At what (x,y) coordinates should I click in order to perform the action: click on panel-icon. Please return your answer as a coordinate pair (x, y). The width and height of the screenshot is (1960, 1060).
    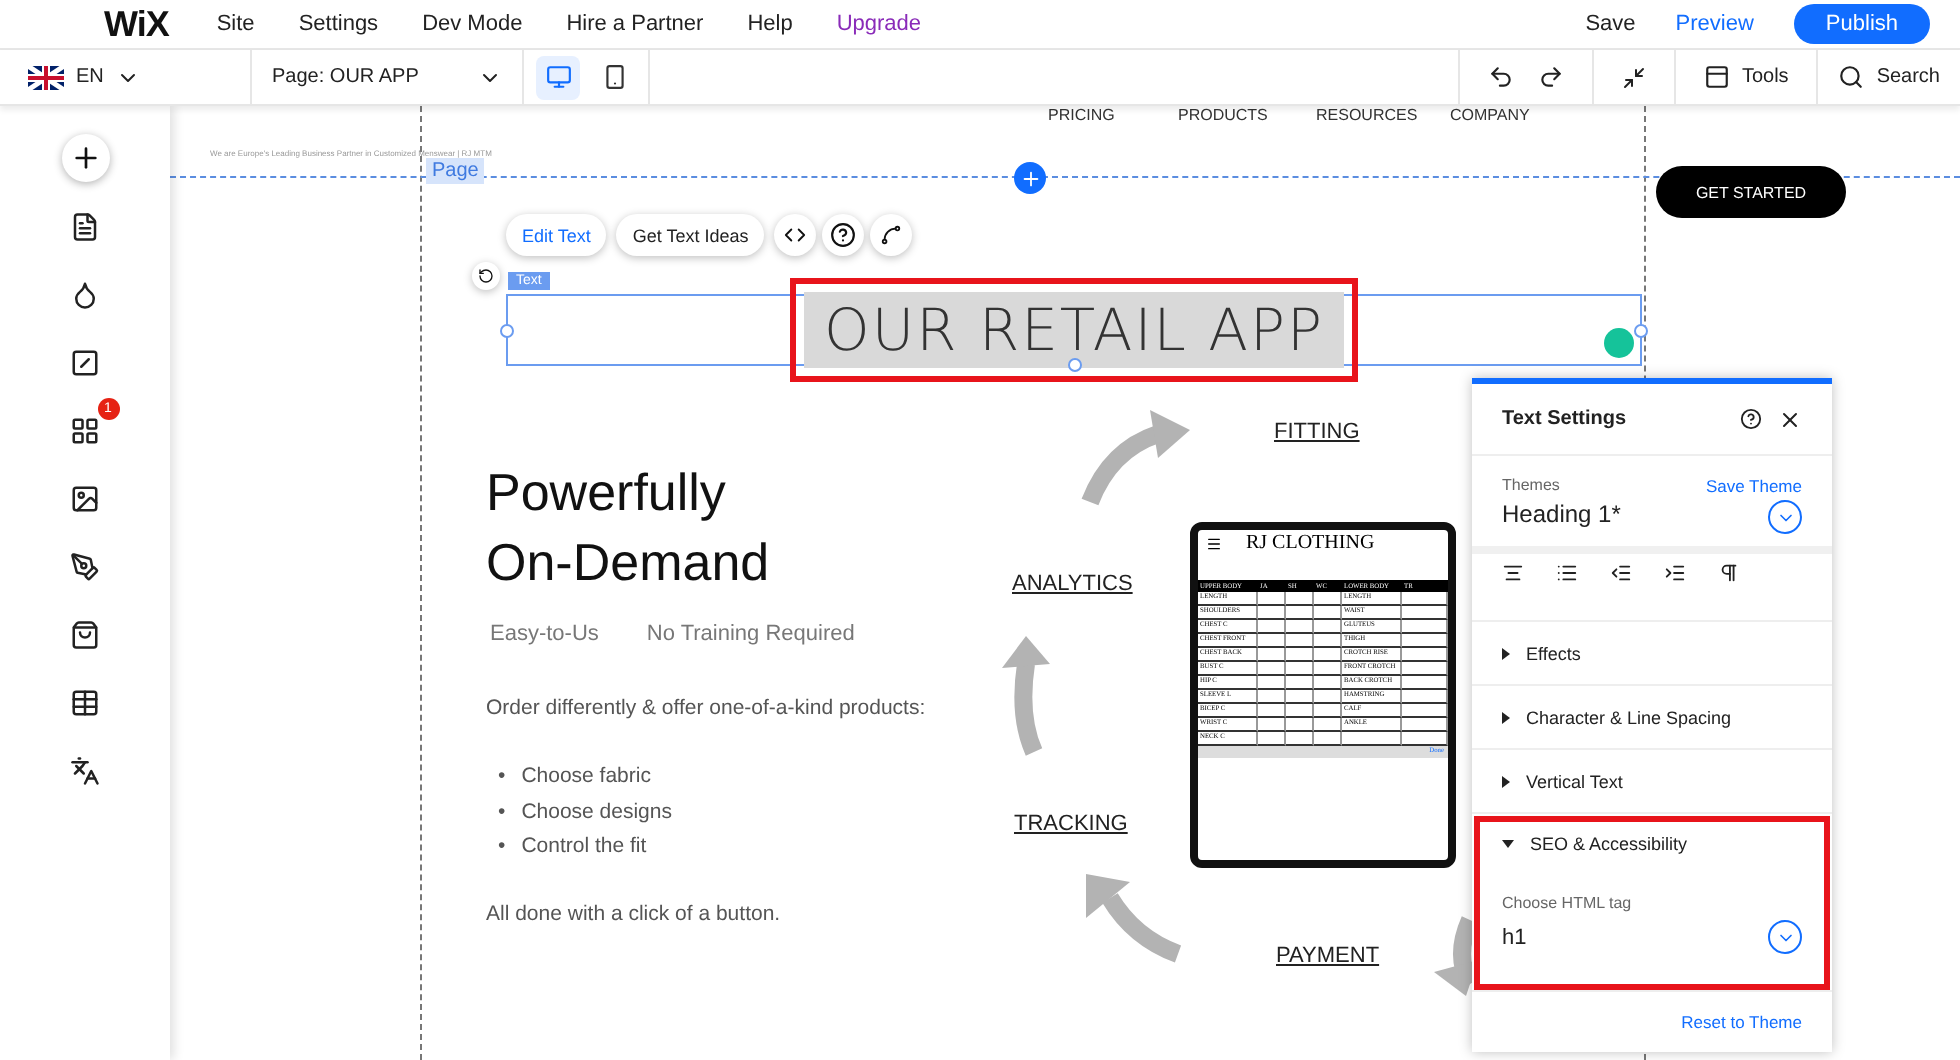
    Looking at the image, I should click on (1716, 77).